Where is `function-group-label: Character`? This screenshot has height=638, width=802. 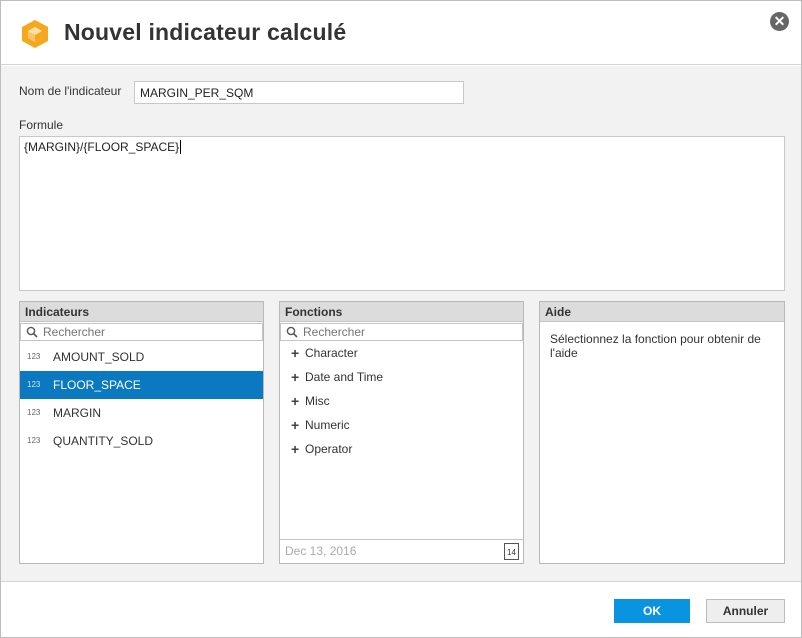
function-group-label: Character is located at coordinates (331, 353).